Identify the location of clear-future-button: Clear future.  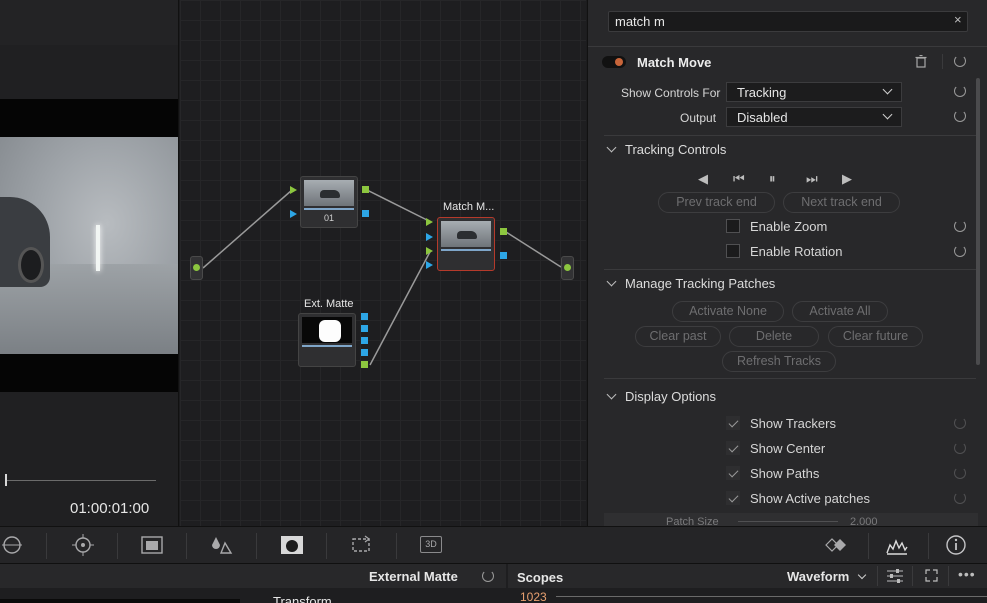
(875, 336).